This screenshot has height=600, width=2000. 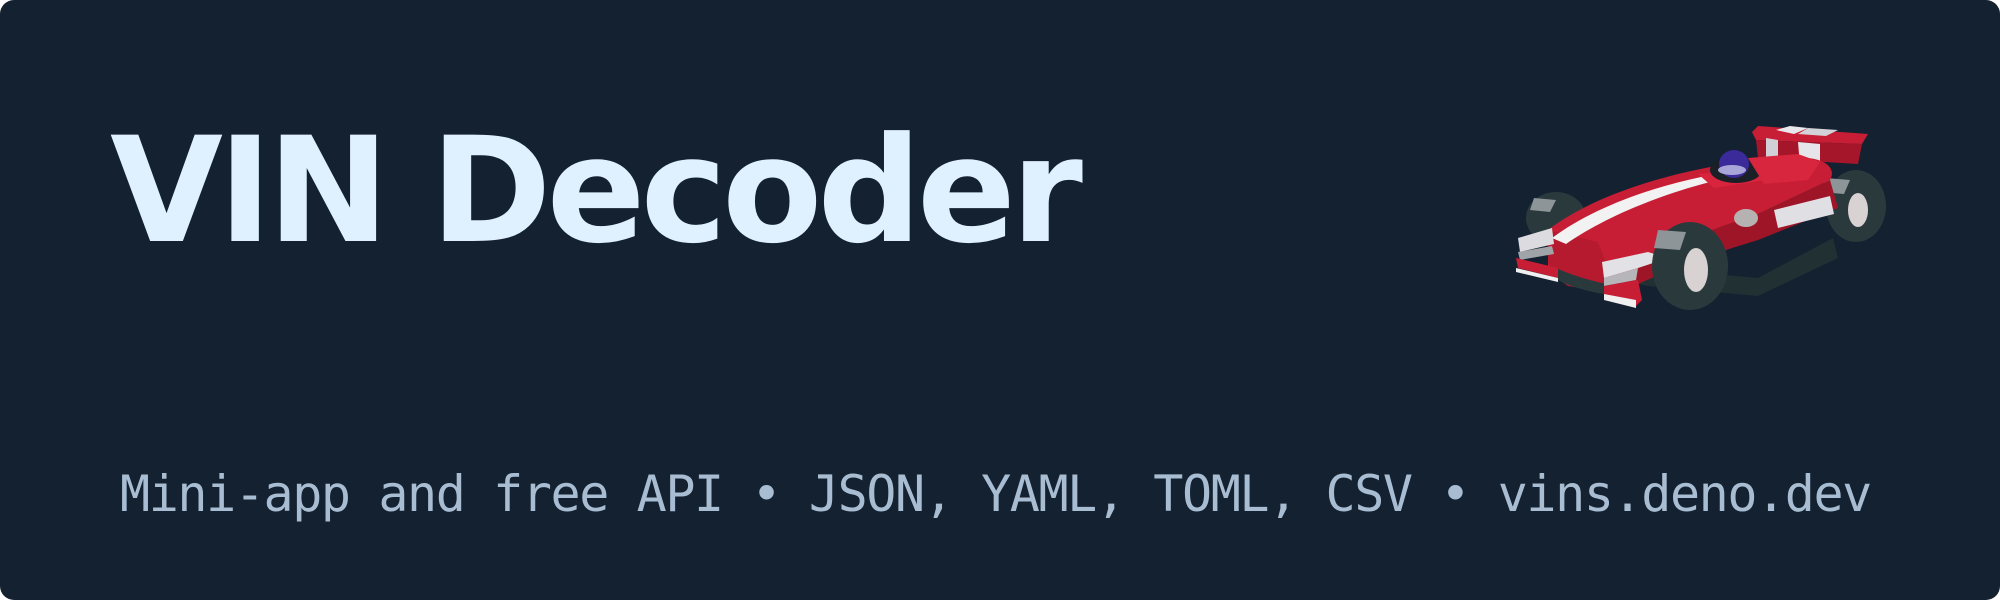 I want to click on race-car-icon, so click(x=1701, y=218).